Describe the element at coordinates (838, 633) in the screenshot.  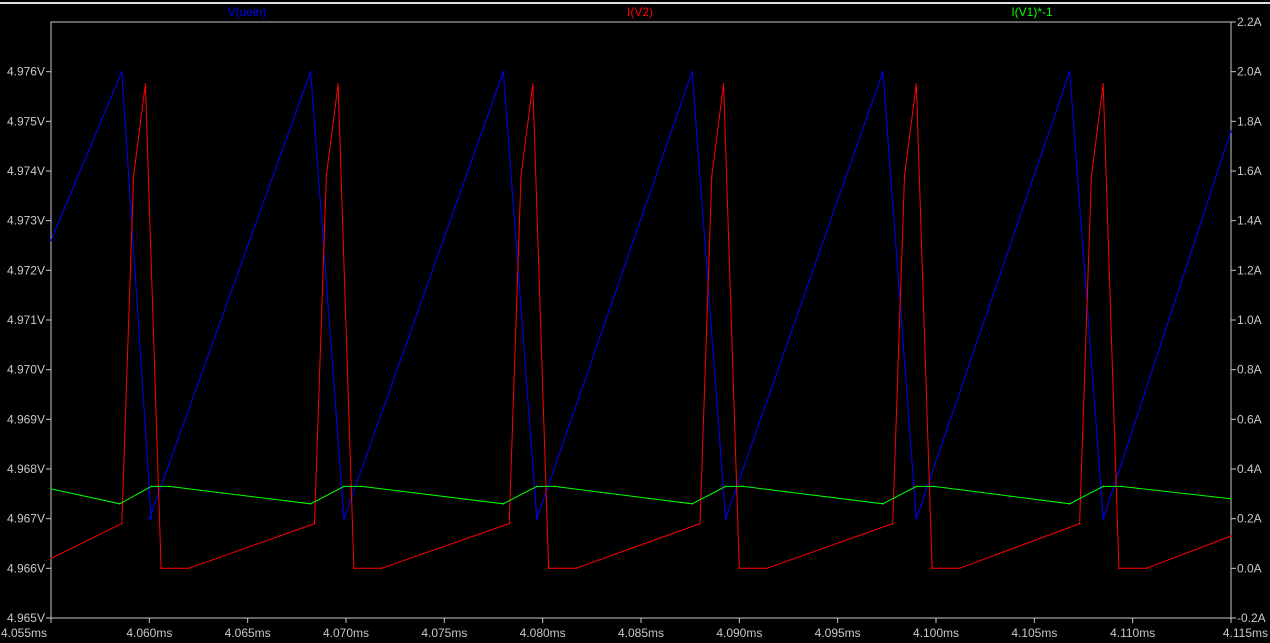
I see `x-tick-label: 4.095ms` at that location.